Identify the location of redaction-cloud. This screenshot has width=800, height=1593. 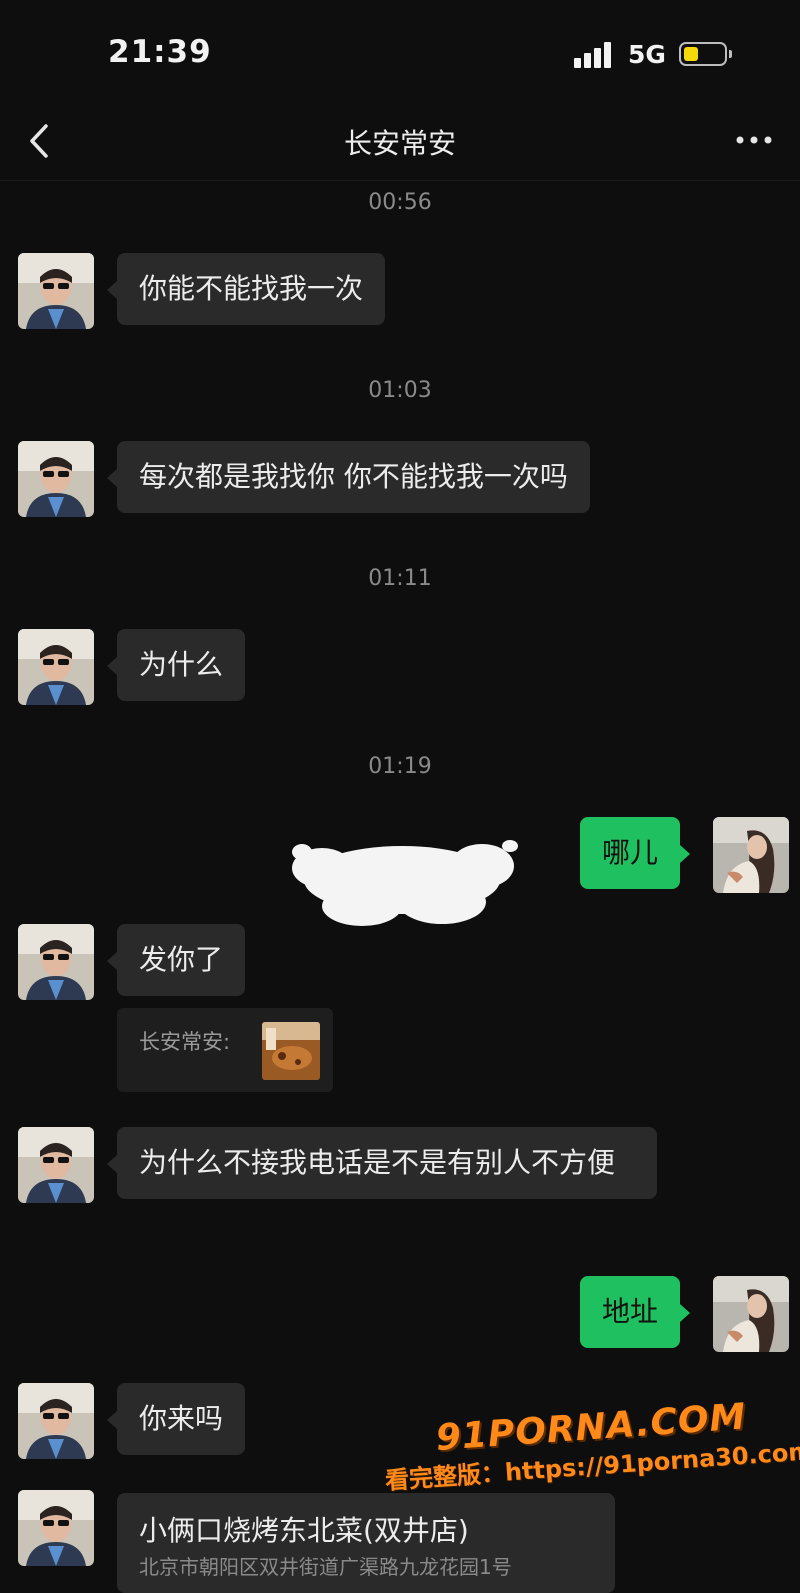
(402, 880).